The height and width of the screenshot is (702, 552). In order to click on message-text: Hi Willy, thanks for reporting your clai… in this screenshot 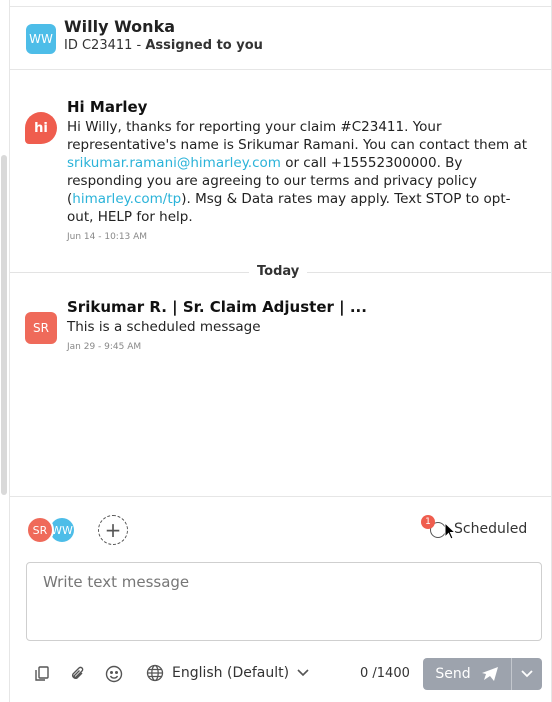, I will do `click(297, 136)`.